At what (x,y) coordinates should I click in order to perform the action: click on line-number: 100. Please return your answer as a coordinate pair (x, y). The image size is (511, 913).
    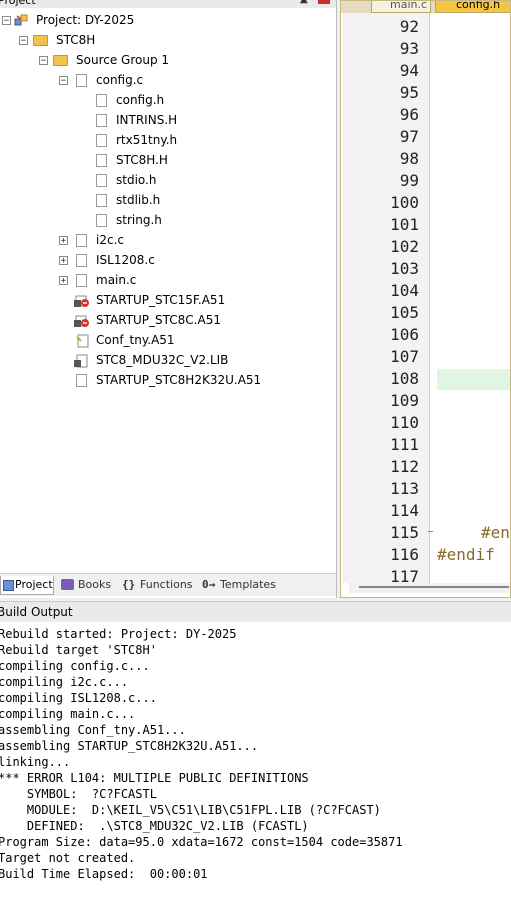
    Looking at the image, I should click on (404, 202).